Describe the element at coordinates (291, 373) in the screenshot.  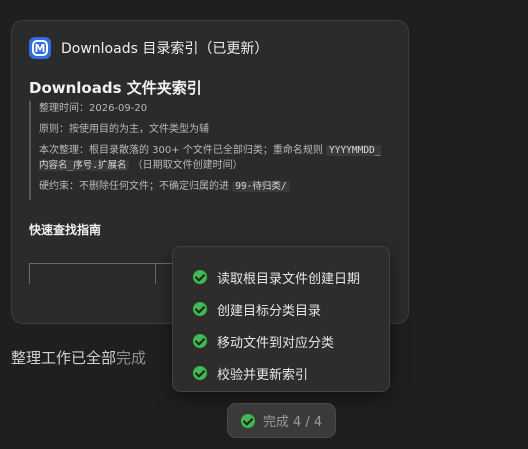
I see `step-item: 校验并更新索引` at that location.